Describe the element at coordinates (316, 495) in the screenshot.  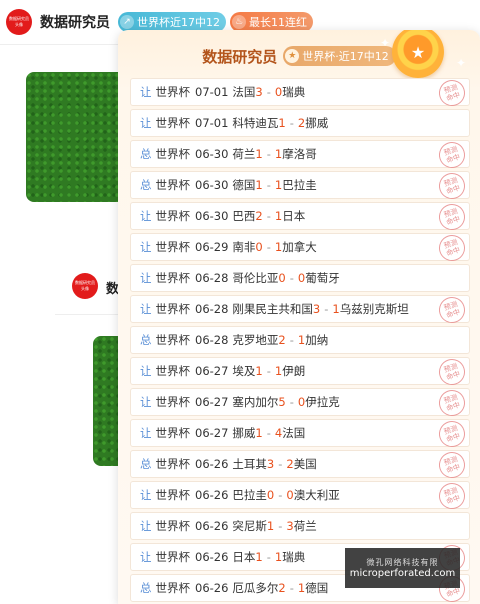
I see `away-team: 澳大利亚` at that location.